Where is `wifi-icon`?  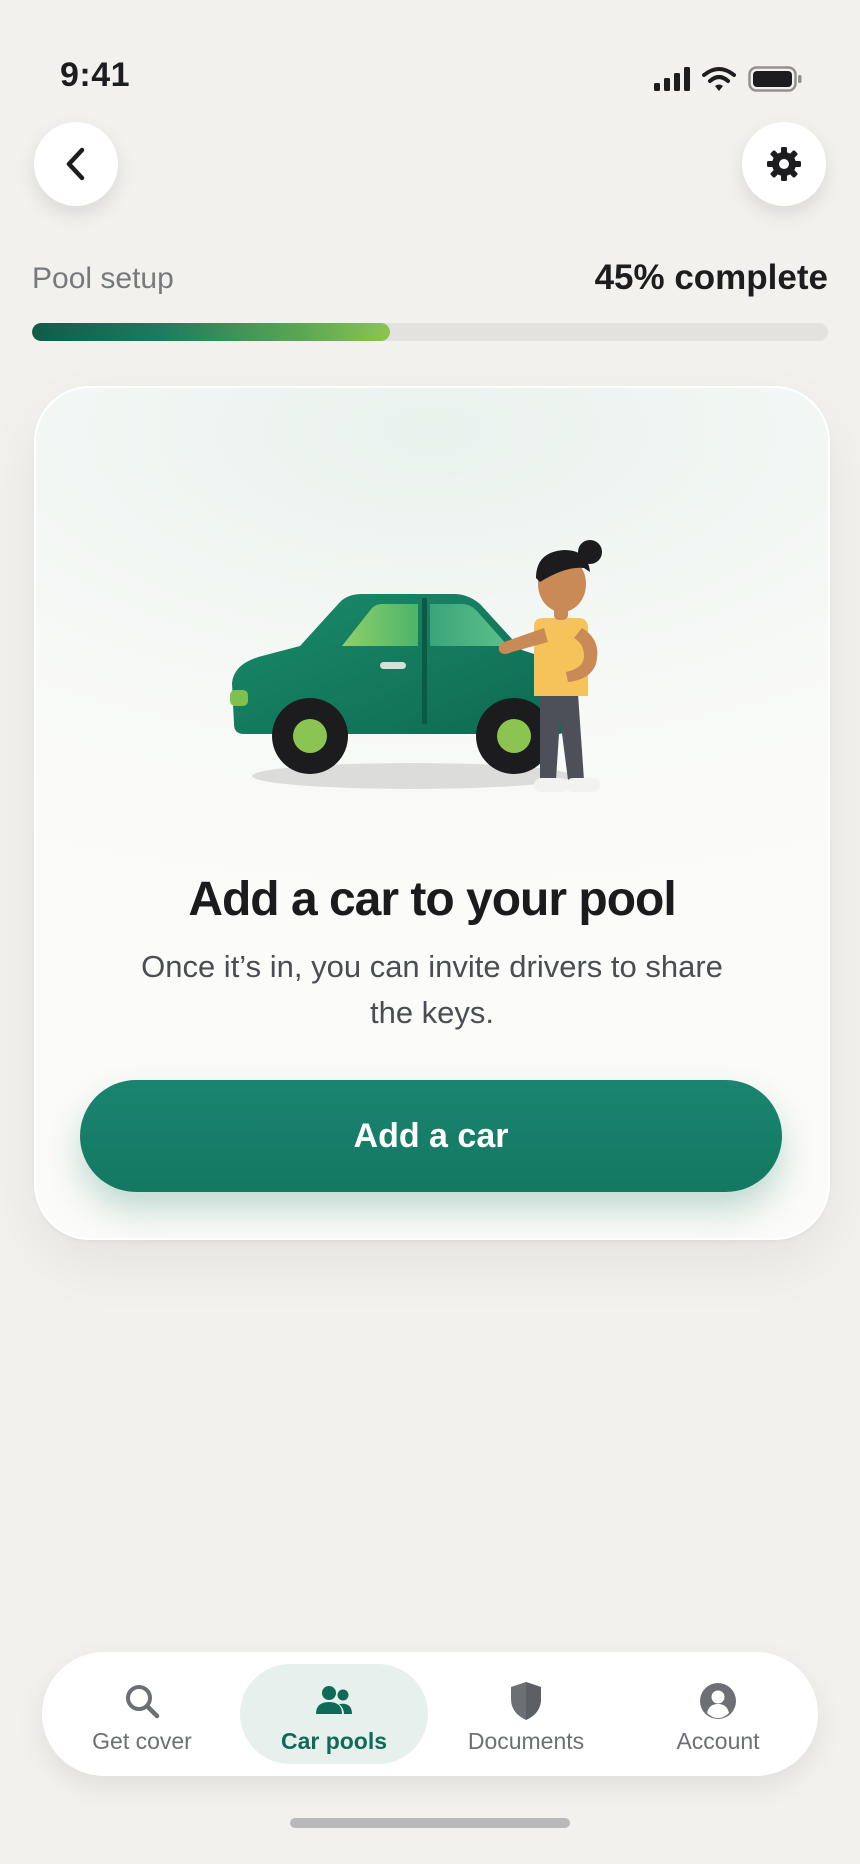 wifi-icon is located at coordinates (719, 79).